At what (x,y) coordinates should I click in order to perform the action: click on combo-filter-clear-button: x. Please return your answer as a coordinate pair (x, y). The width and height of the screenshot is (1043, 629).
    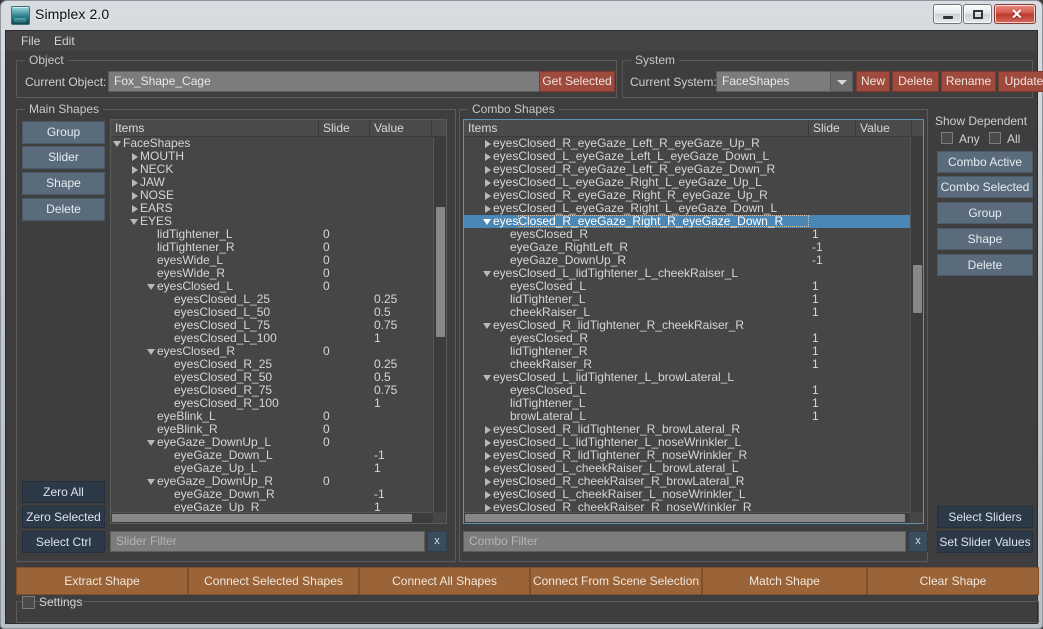
    Looking at the image, I should click on (918, 541).